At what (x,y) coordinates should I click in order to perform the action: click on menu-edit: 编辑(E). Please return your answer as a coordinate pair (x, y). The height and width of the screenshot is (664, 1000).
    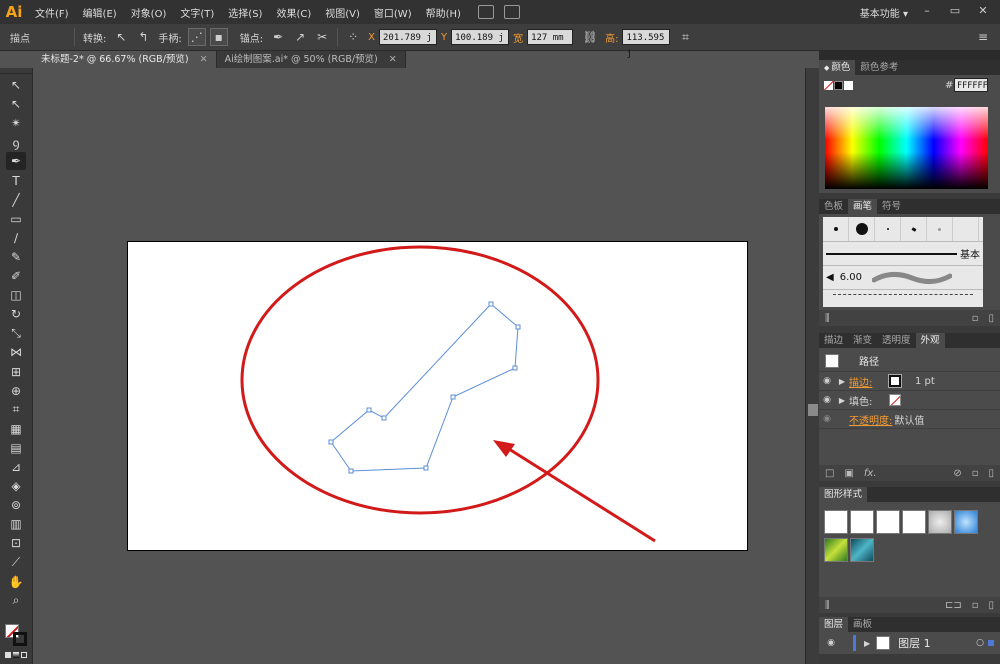
    Looking at the image, I should click on (100, 12).